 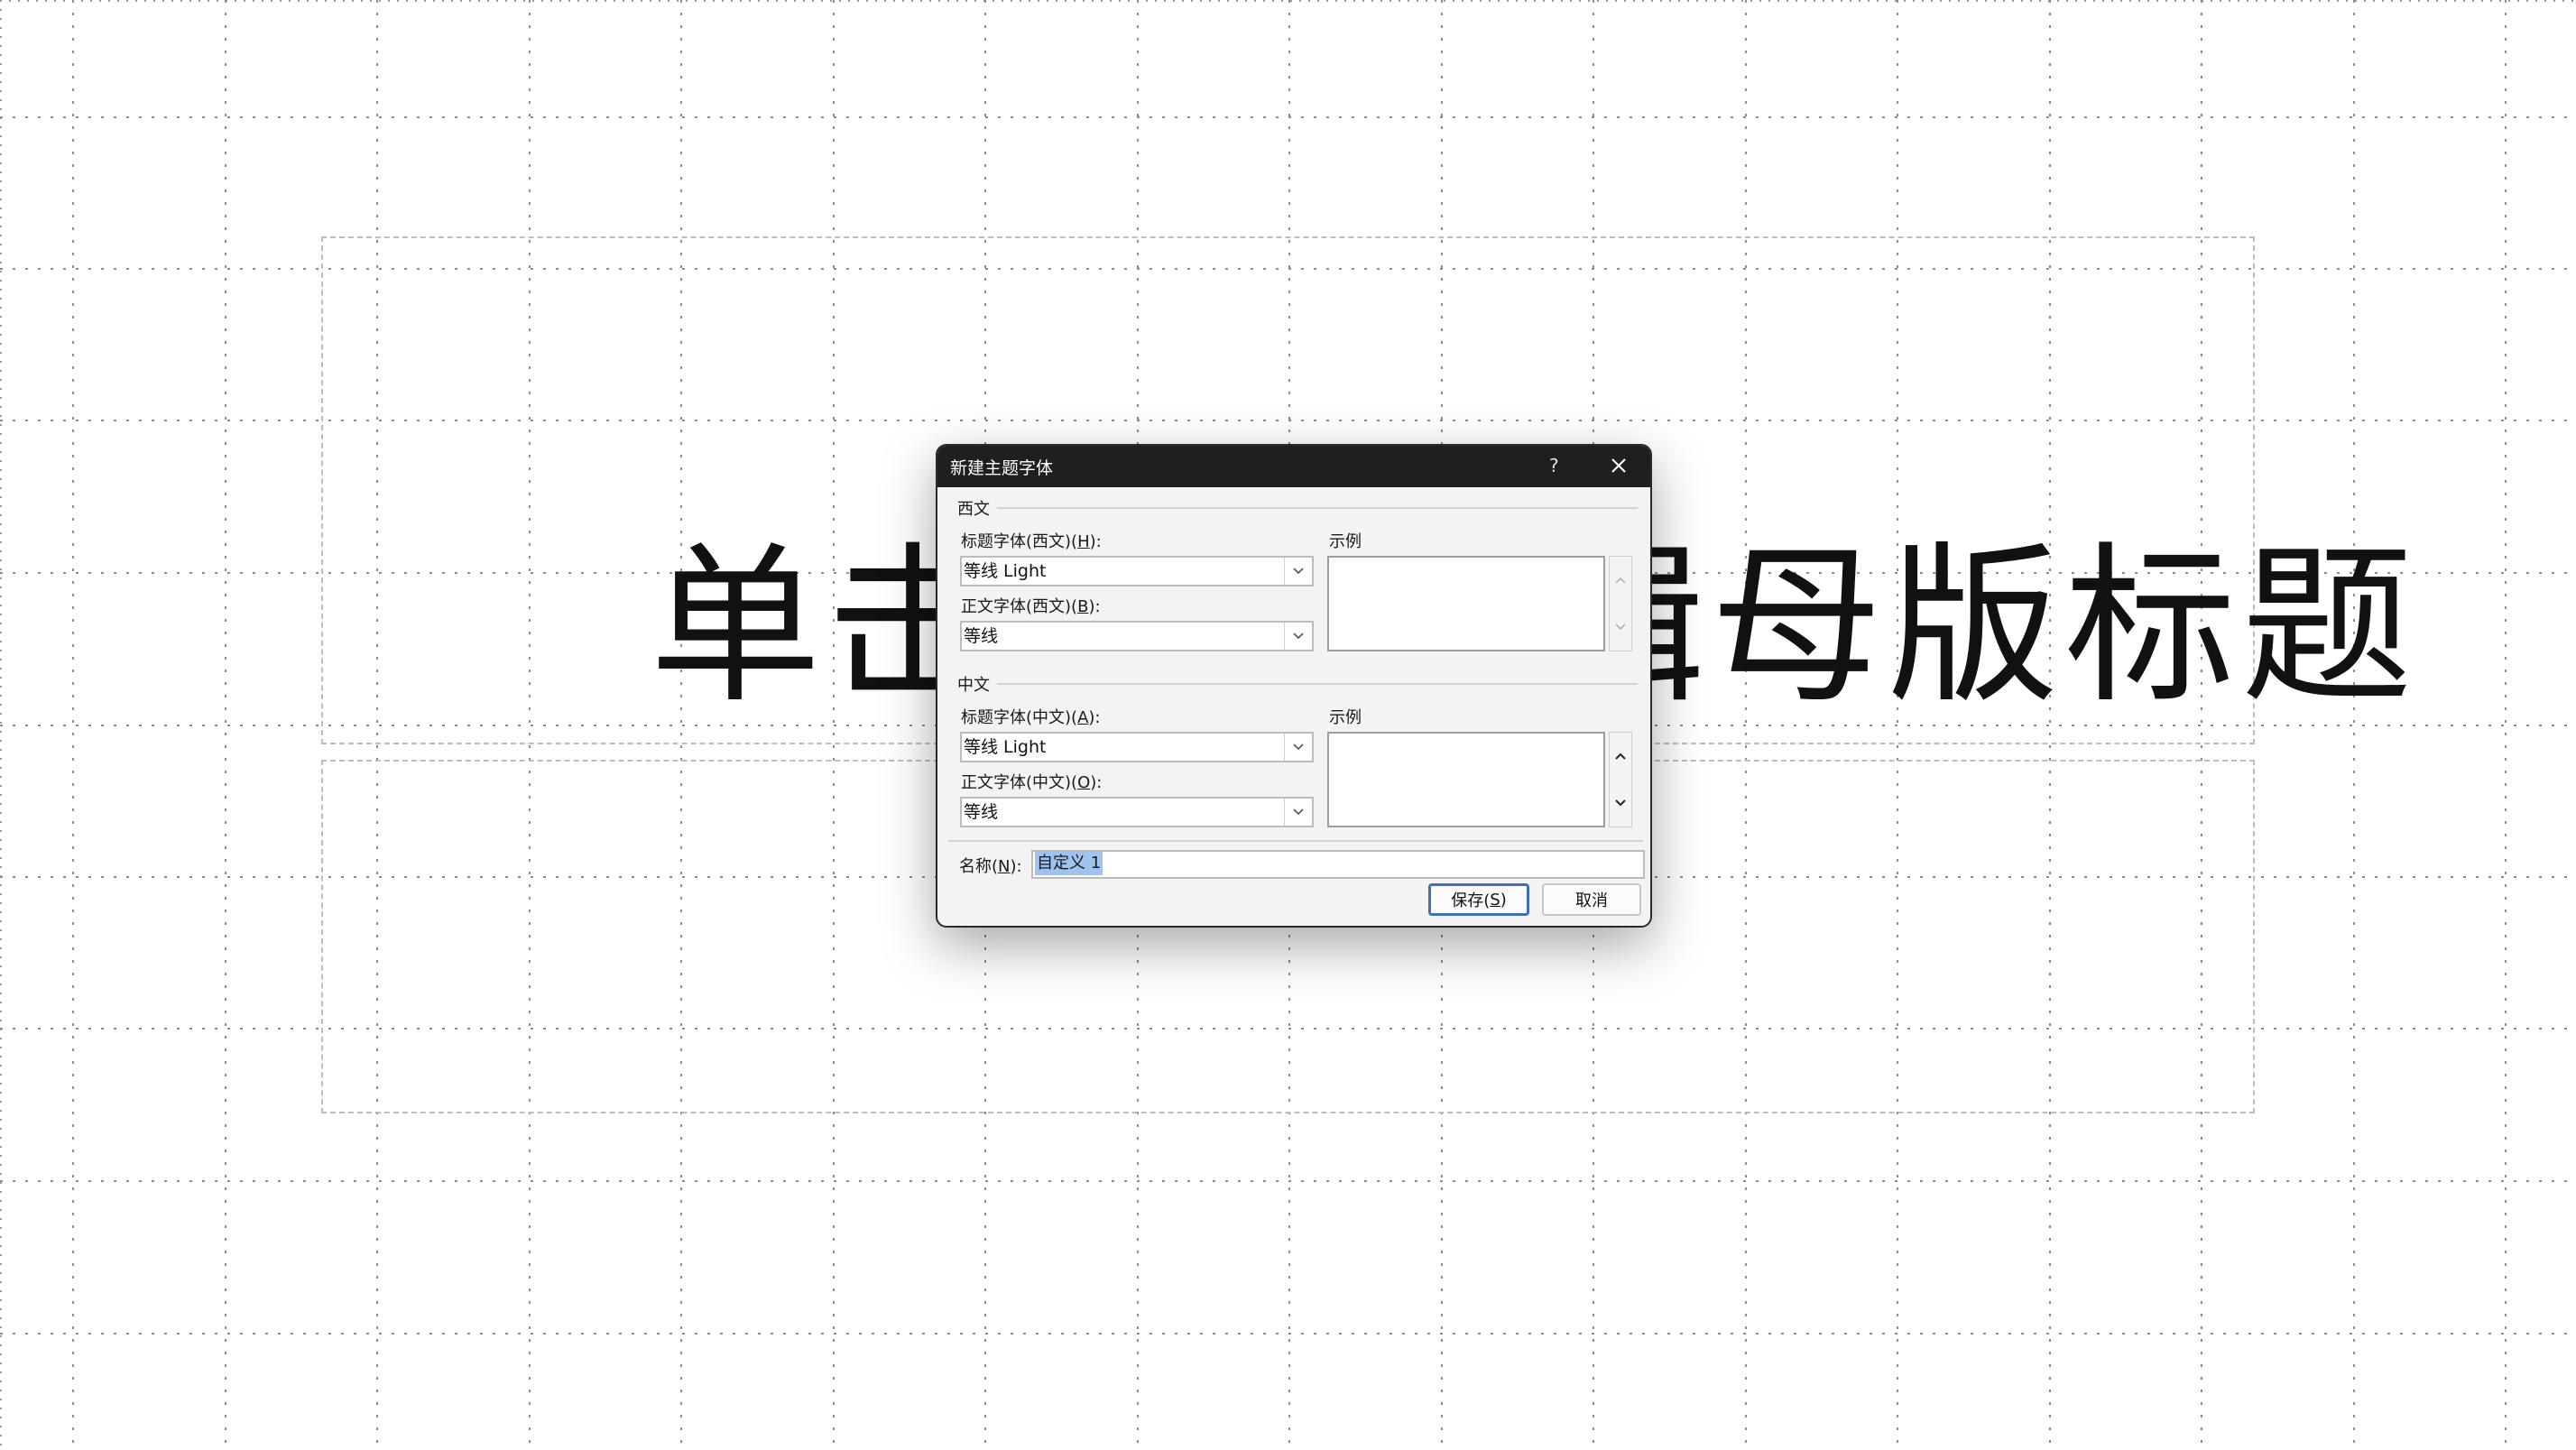 I want to click on chinese-heading-font-value: 等线 Light, so click(x=1005, y=747).